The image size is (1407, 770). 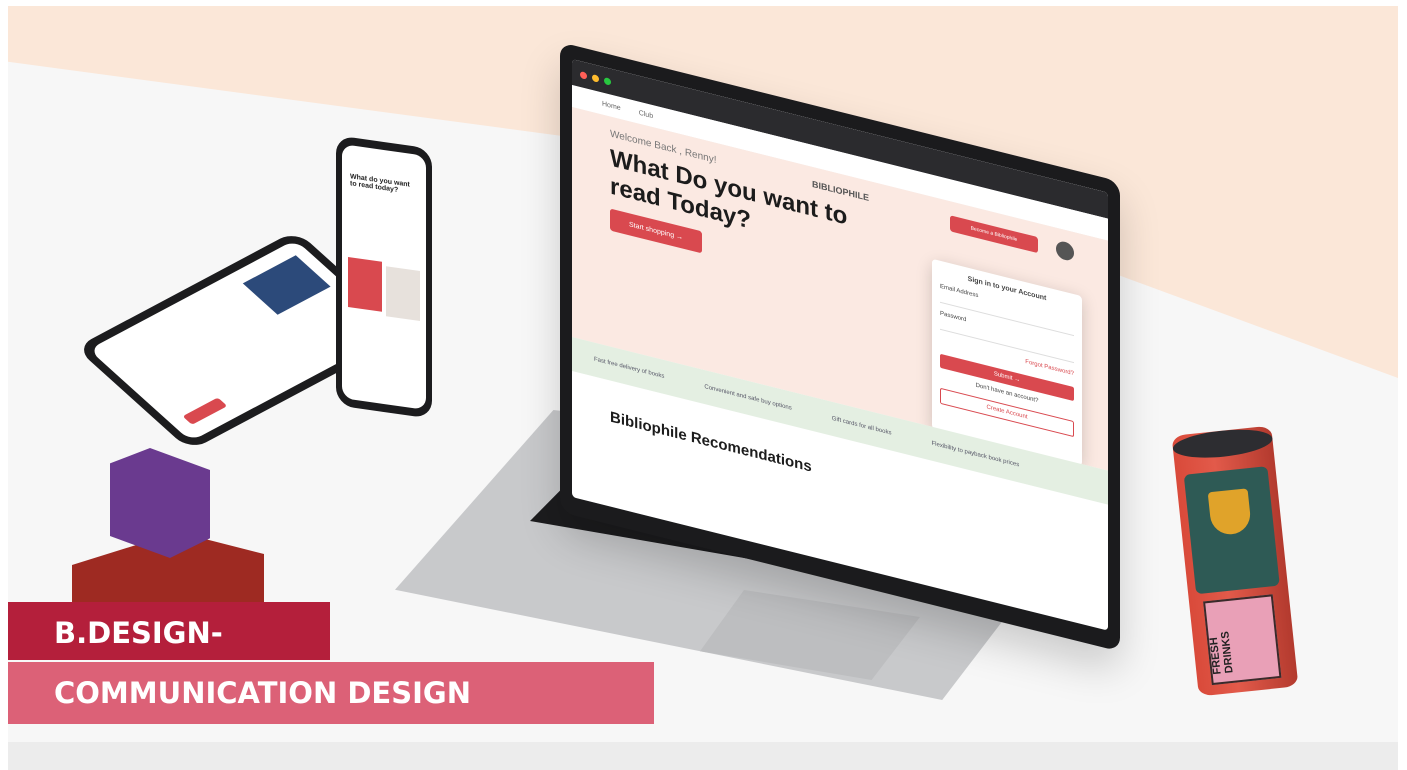 I want to click on minimize-dot-icon, so click(x=595, y=78).